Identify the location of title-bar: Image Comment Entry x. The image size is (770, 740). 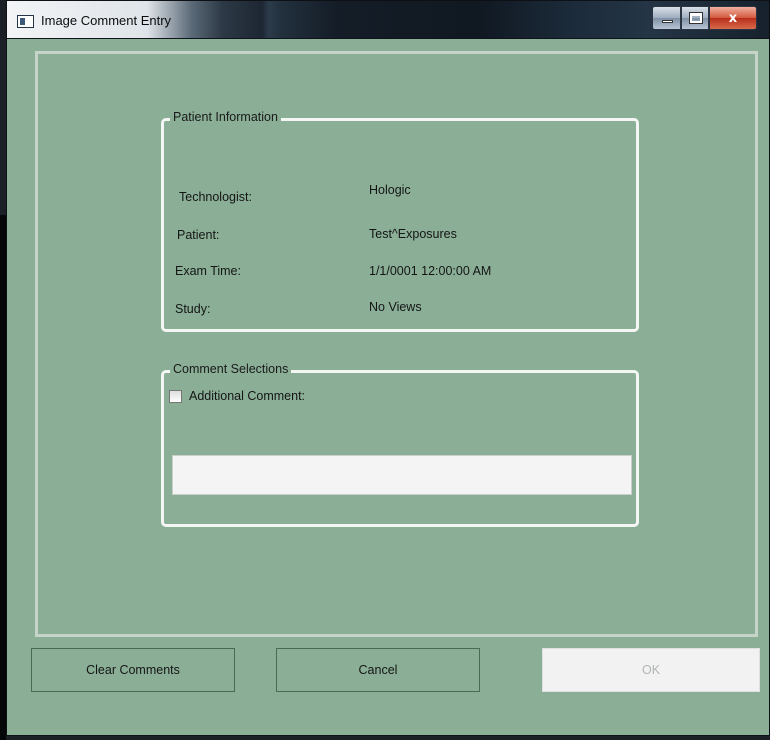
(388, 20).